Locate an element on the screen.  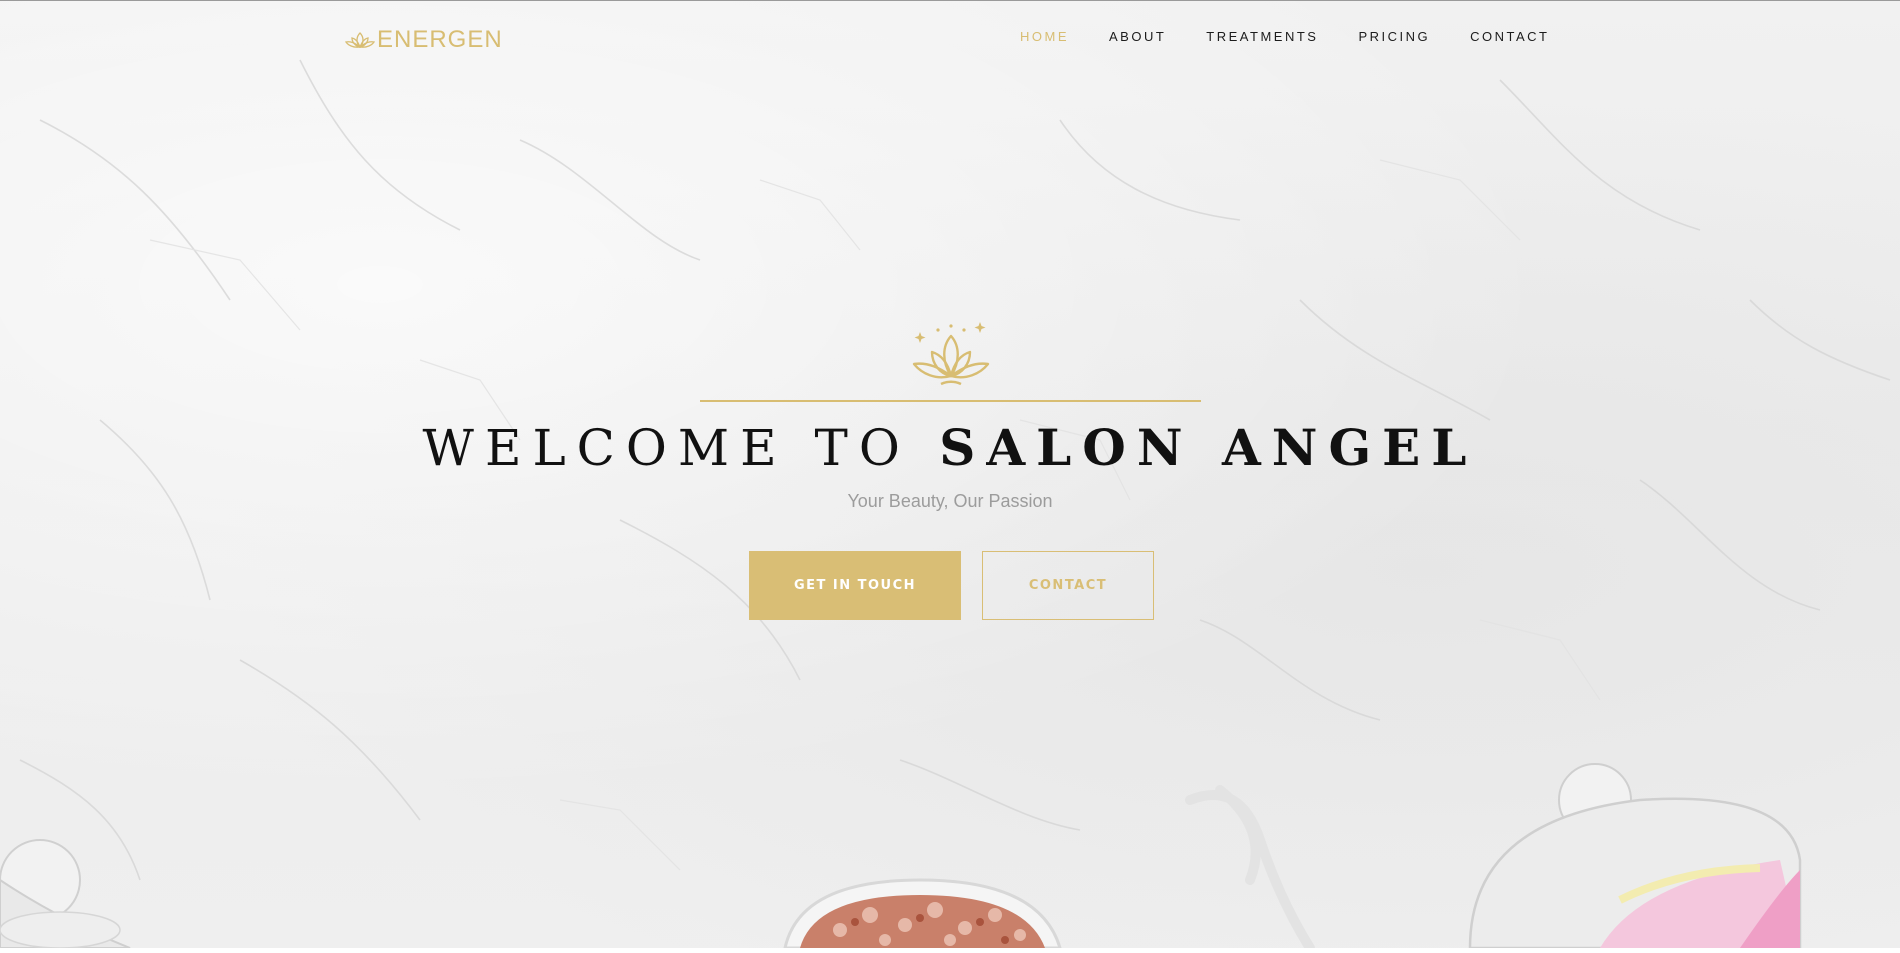
contact-button: CONTACT is located at coordinates (1068, 585).